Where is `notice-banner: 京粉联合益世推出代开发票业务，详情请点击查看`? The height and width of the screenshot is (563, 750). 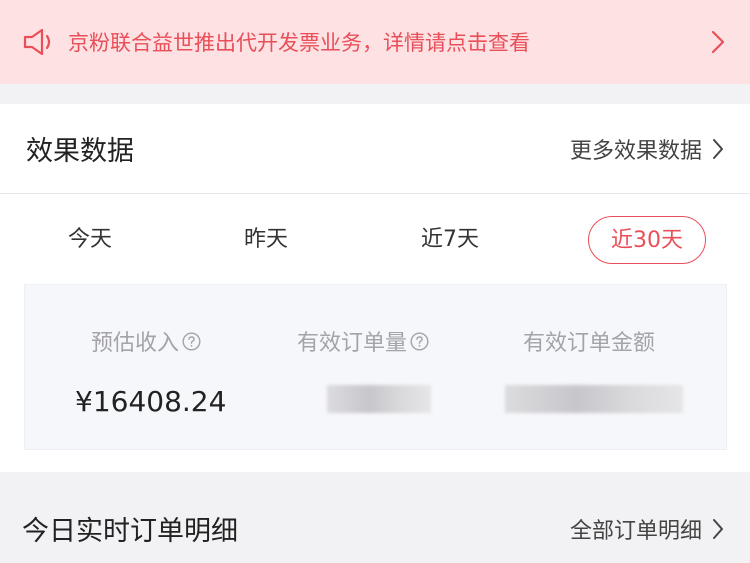 notice-banner: 京粉联合益世推出代开发票业务，详情请点击查看 is located at coordinates (375, 42).